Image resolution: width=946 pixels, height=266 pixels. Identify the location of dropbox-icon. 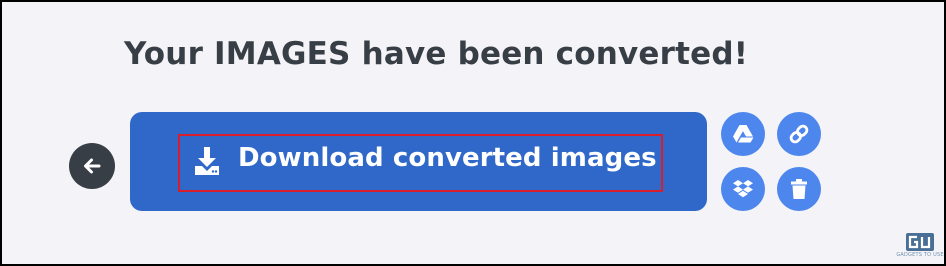
(743, 189).